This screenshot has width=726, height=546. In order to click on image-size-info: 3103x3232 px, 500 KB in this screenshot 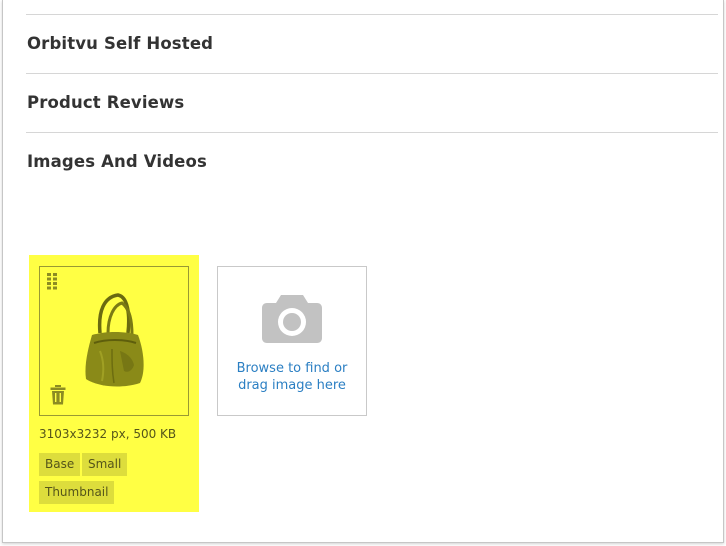, I will do `click(108, 434)`.